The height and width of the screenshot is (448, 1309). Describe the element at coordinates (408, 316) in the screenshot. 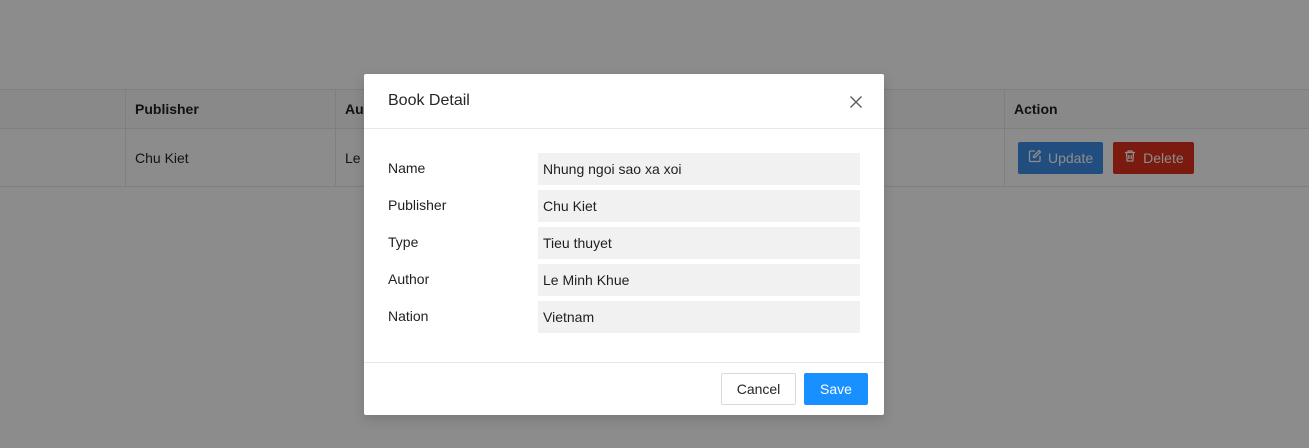

I see `nation-label: Nation` at that location.